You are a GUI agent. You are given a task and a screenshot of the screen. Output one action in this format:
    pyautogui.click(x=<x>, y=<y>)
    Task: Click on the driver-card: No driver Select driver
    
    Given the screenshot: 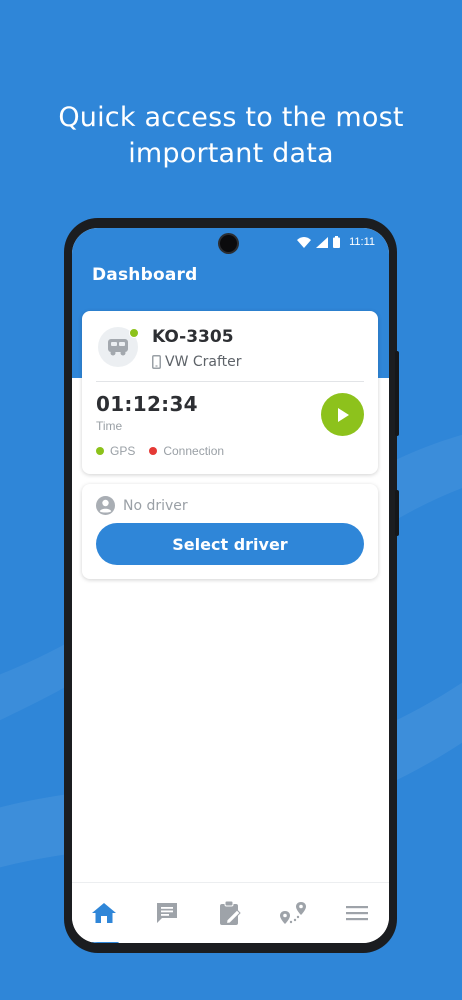 What is the action you would take?
    pyautogui.click(x=230, y=531)
    